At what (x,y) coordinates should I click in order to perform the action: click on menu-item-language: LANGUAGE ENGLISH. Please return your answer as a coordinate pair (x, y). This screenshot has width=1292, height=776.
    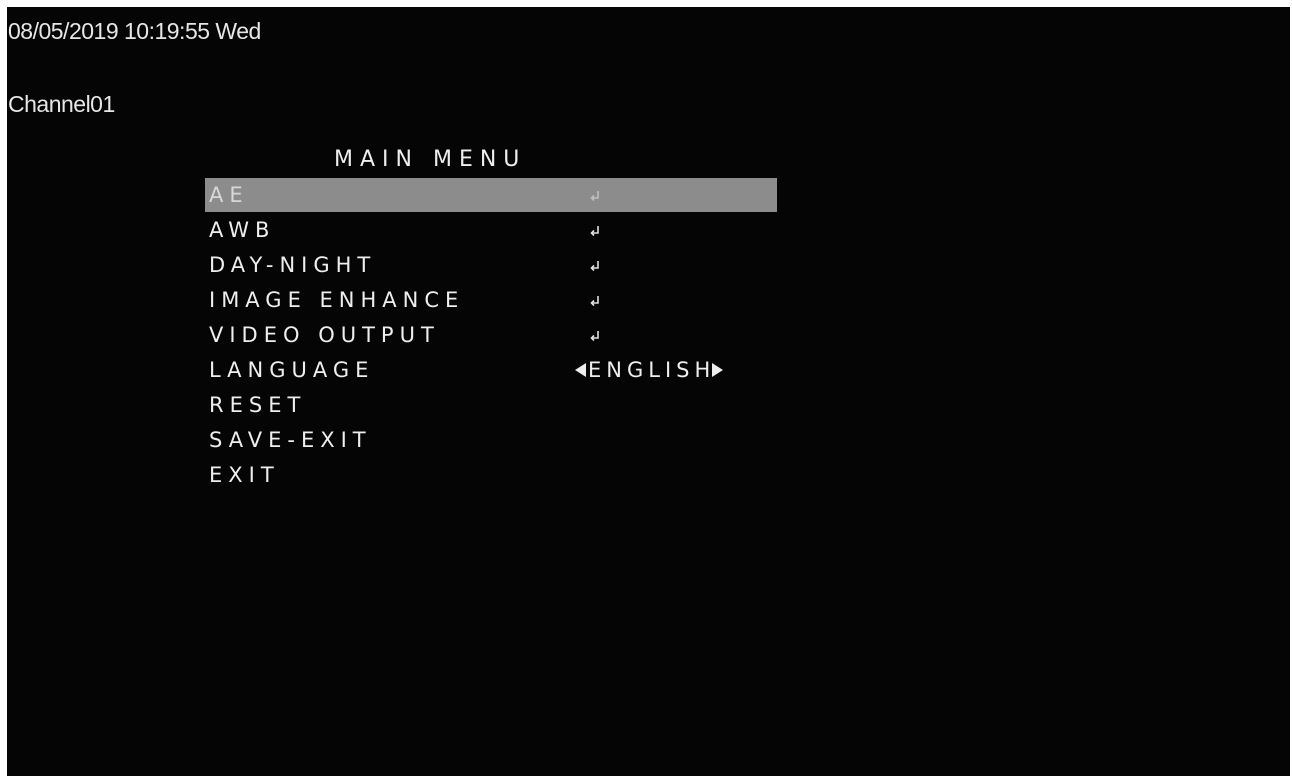
    Looking at the image, I should click on (491, 370).